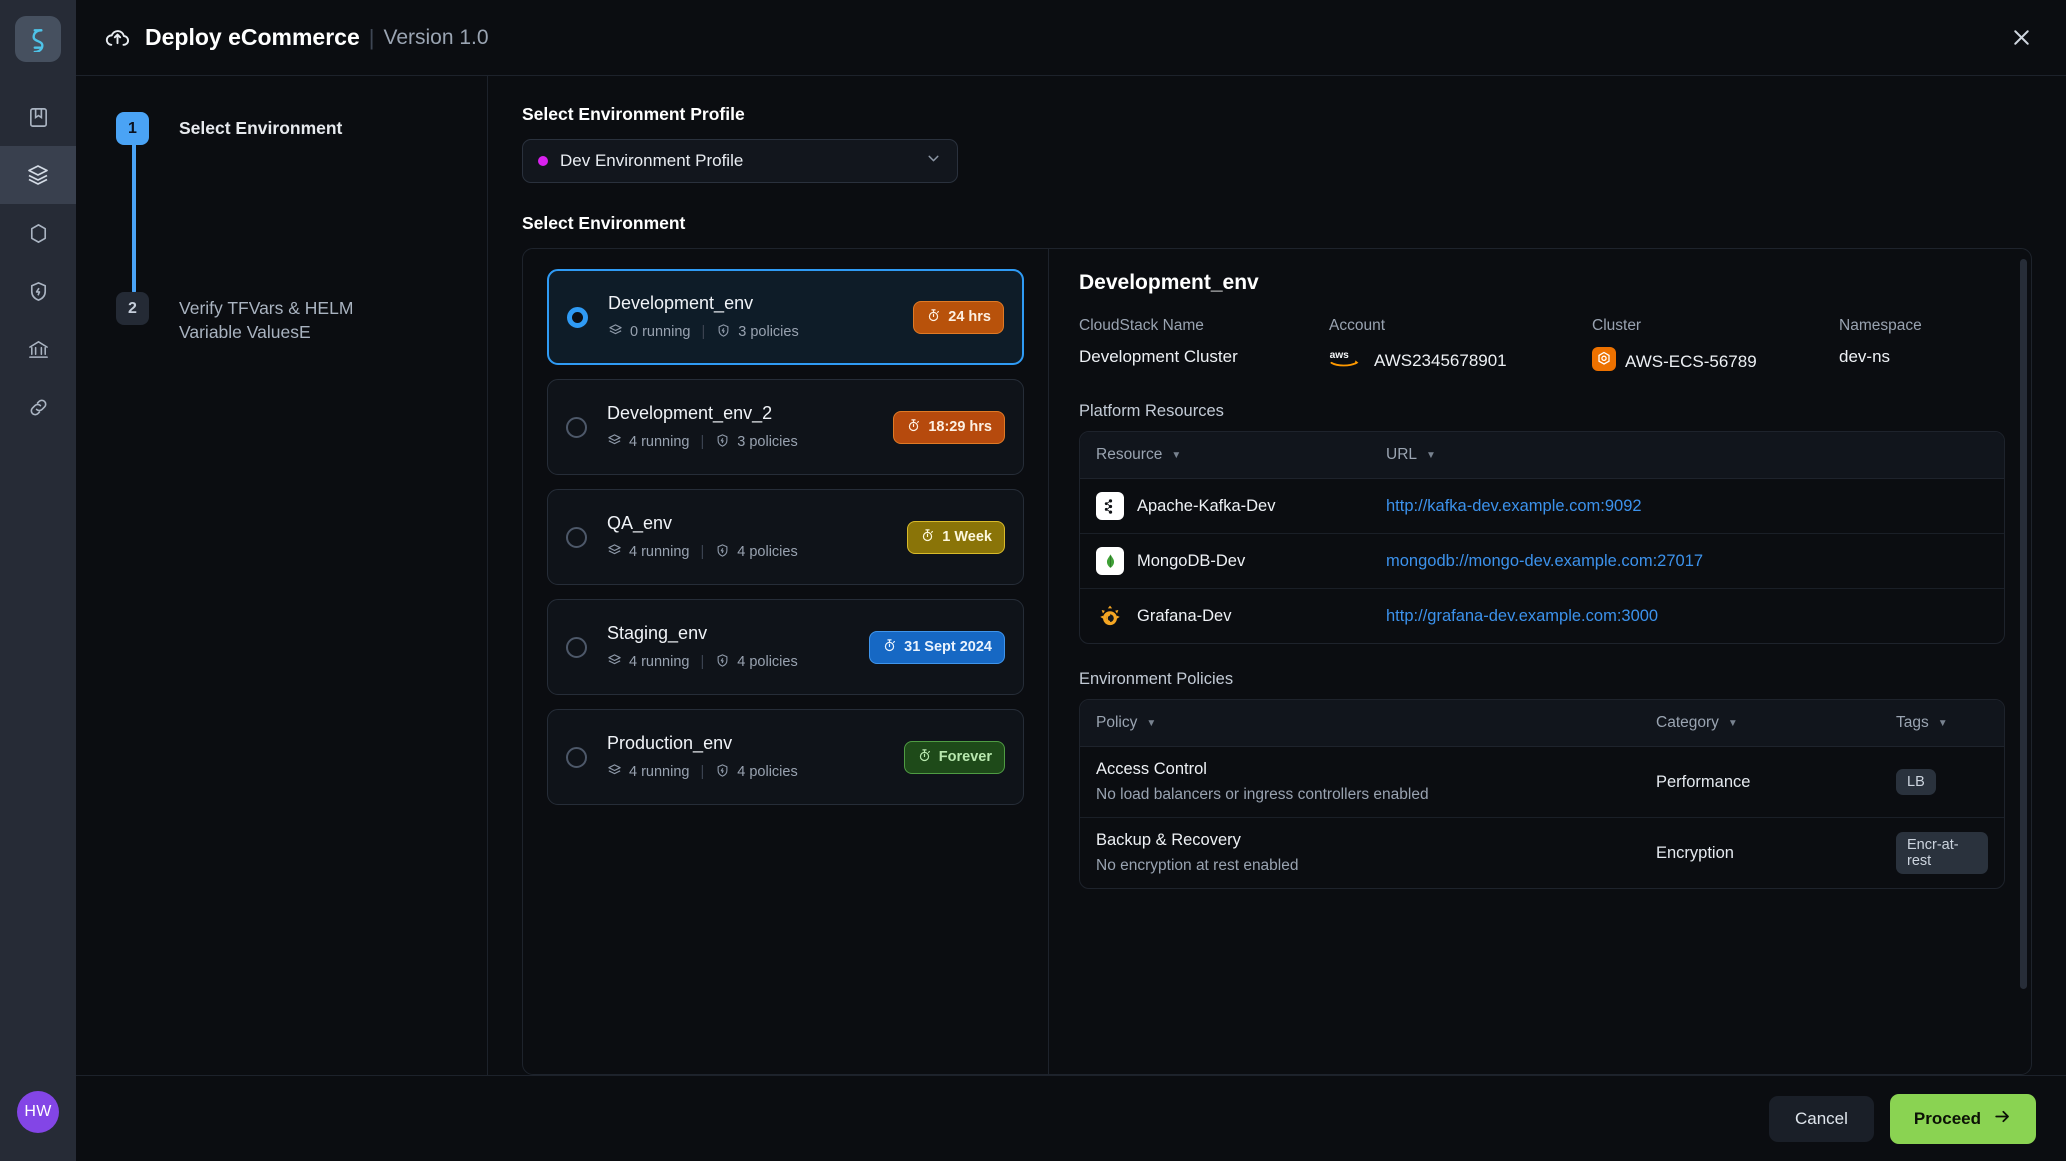 The width and height of the screenshot is (2066, 1161). I want to click on fact-value: Development Cluster, so click(1158, 356).